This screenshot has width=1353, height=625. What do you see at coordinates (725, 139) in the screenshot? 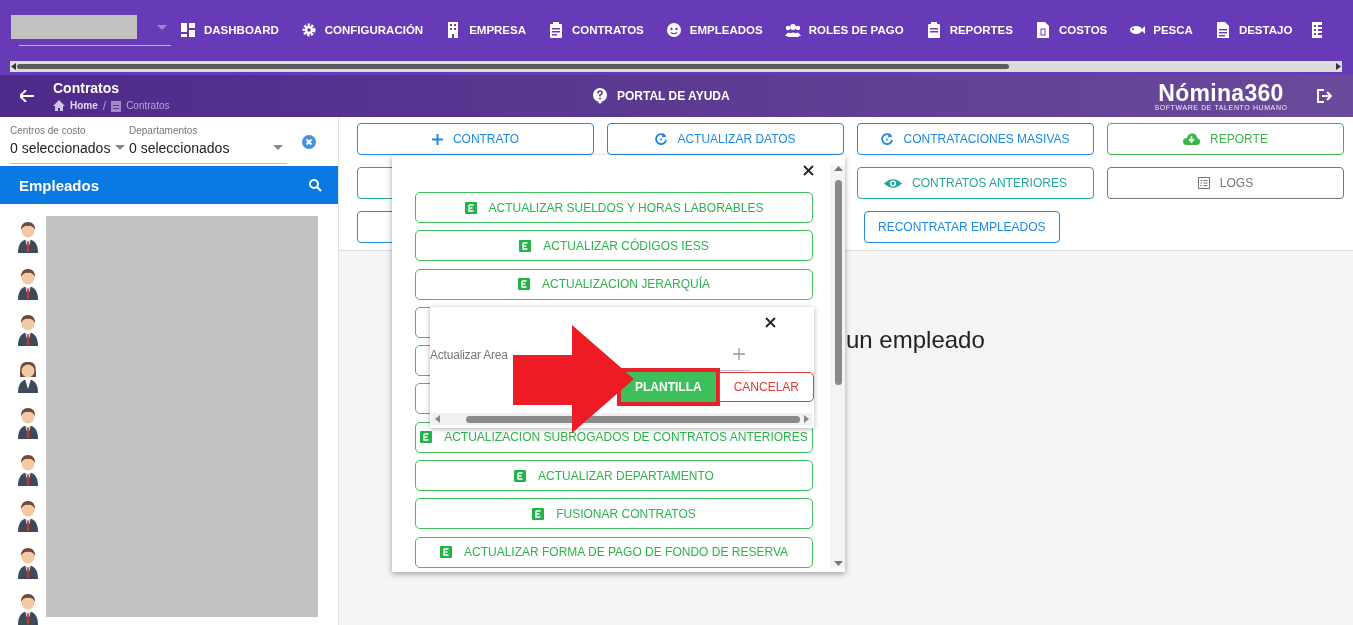
I see `action-button: ACTUALIZAR DATOS` at bounding box center [725, 139].